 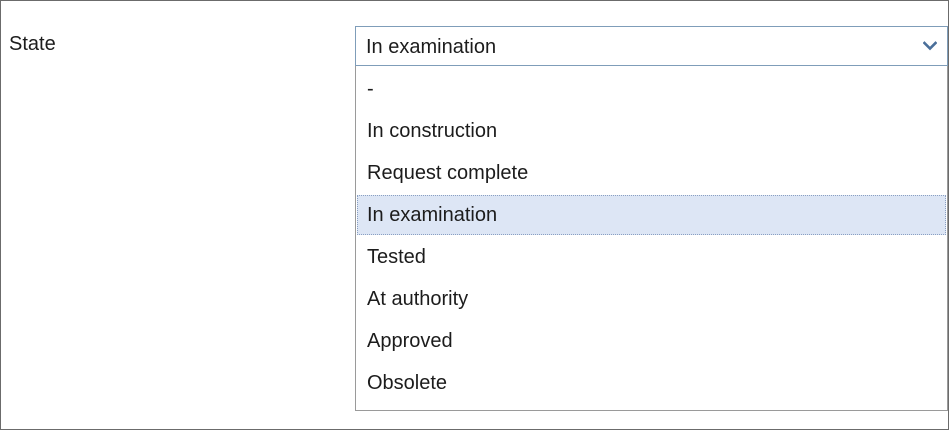 What do you see at coordinates (651, 341) in the screenshot?
I see `option-approved: Approved` at bounding box center [651, 341].